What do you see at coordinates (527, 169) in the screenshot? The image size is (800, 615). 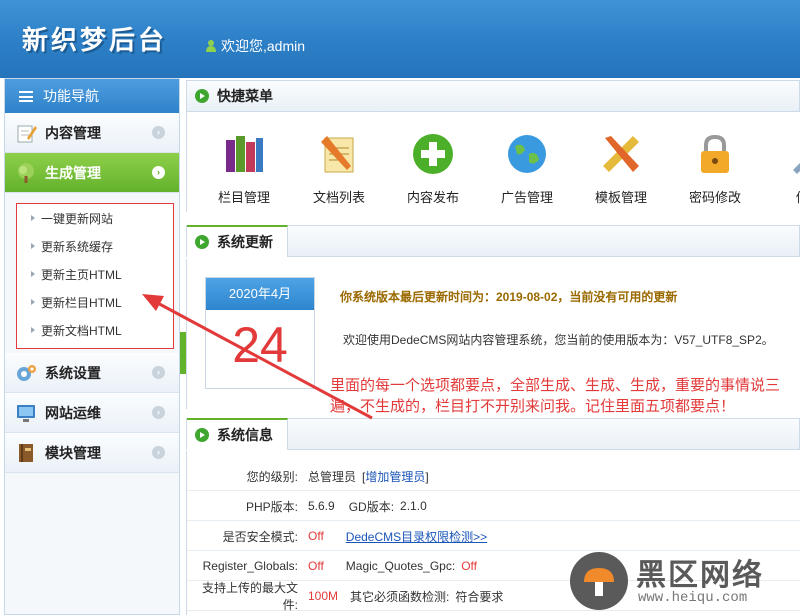 I see `quick-item-ads: 广告管理` at bounding box center [527, 169].